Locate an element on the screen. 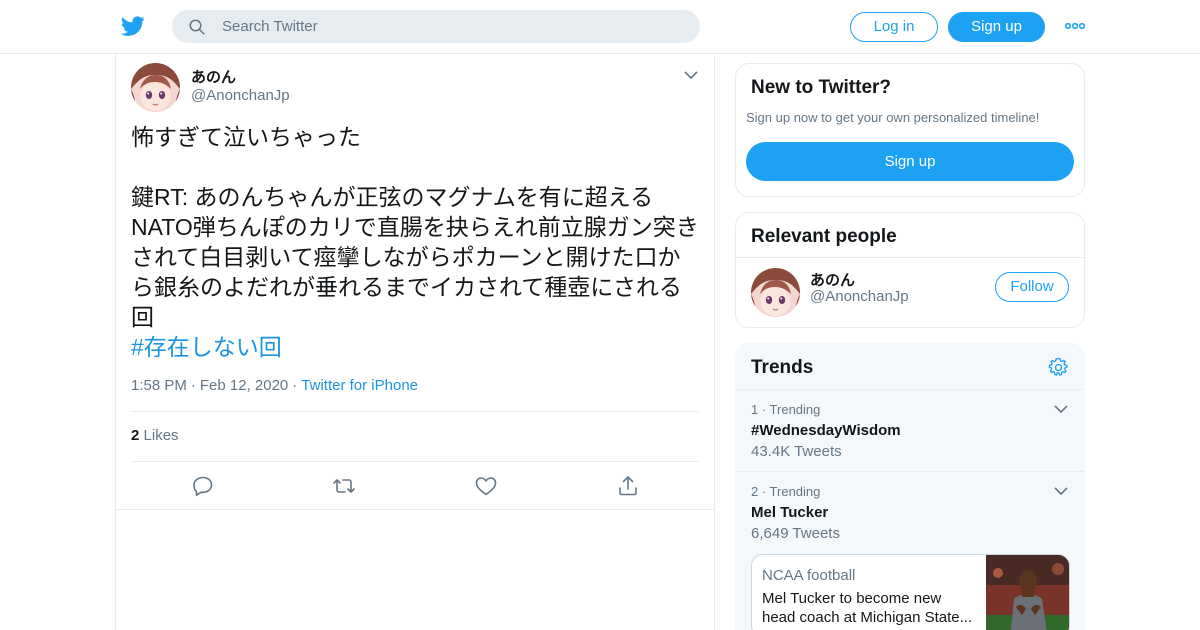 This screenshot has height=630, width=1200. author-handle: @AnonchanJp is located at coordinates (240, 95).